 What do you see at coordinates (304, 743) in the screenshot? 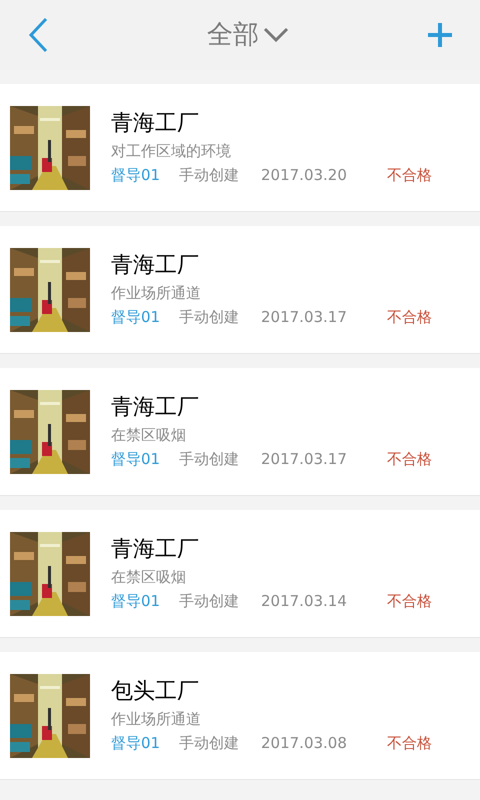
I see `date-label: 2017.03.08` at bounding box center [304, 743].